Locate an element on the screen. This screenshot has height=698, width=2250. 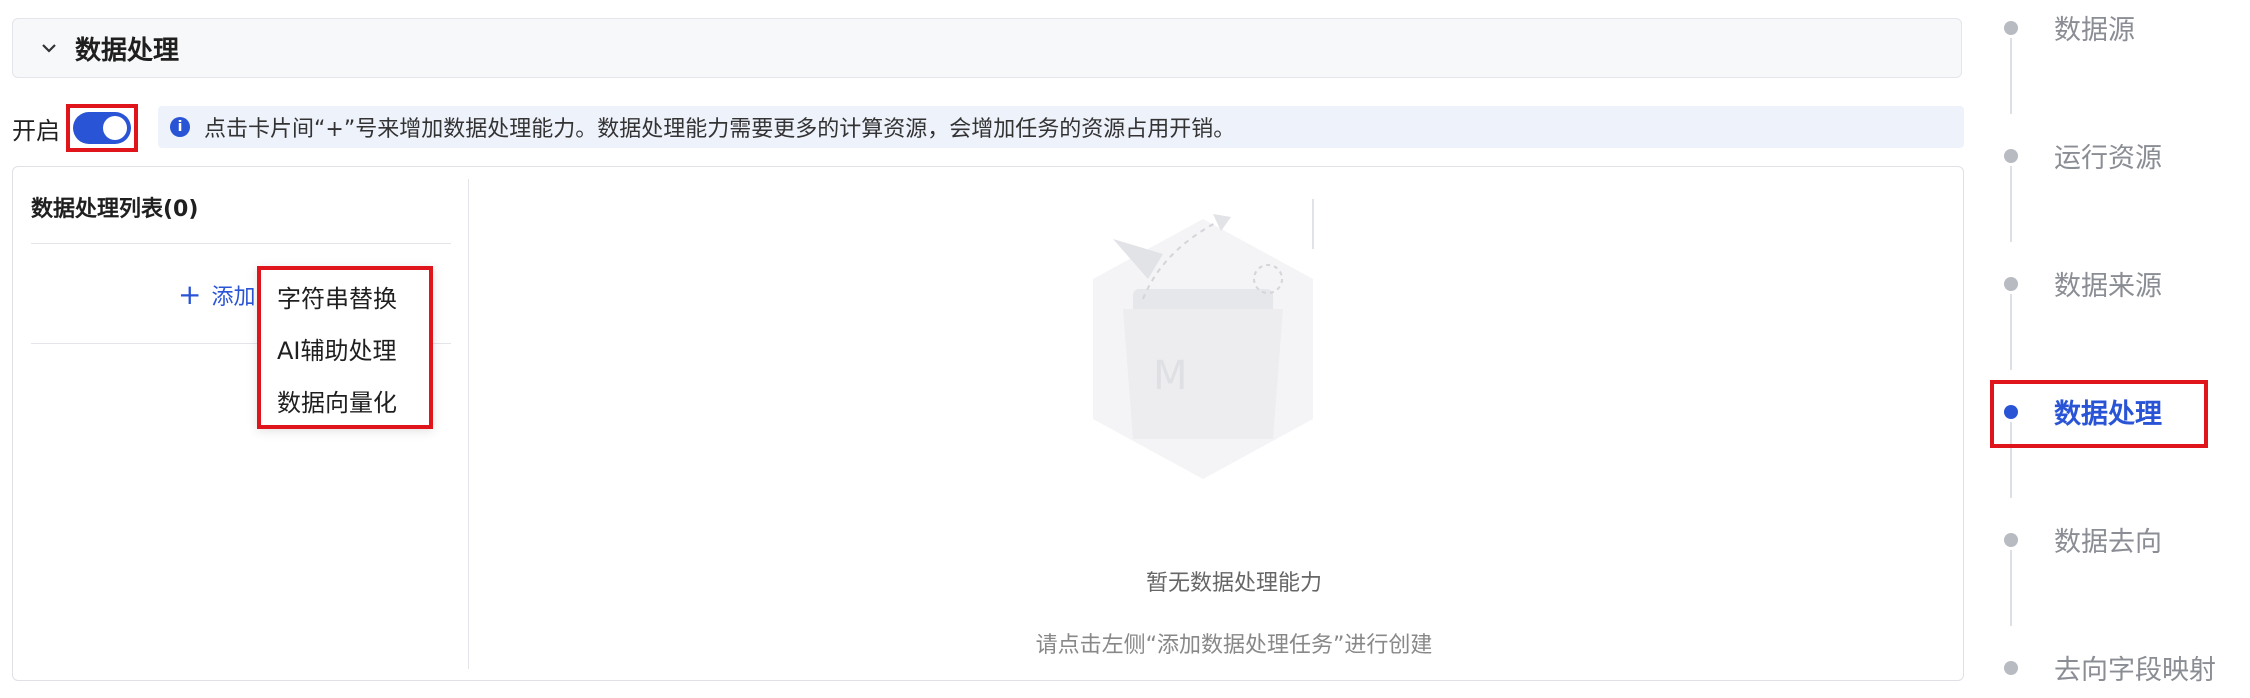
step-run-resources: 运行资源 is located at coordinates (2076, 155).